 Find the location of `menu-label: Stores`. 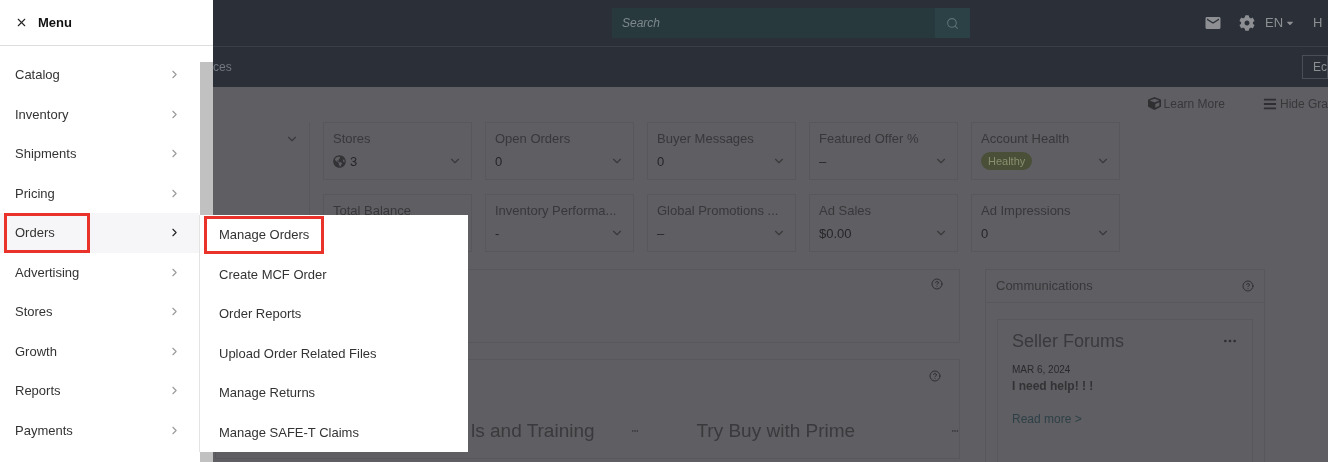

menu-label: Stores is located at coordinates (34, 312).